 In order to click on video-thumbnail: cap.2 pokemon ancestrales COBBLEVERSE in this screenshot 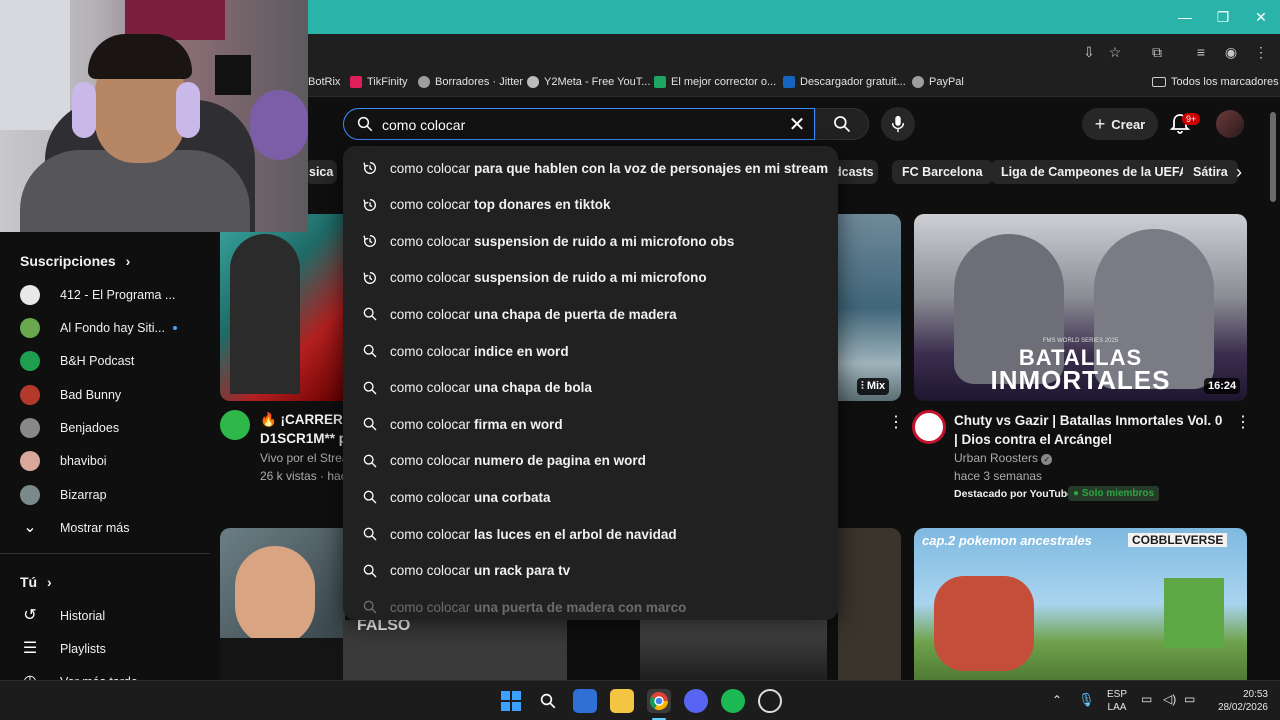, I will do `click(1080, 604)`.